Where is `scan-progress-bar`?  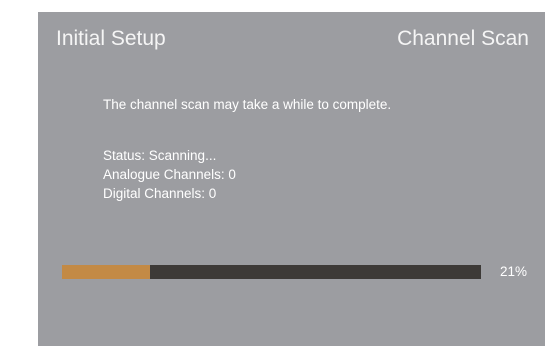
scan-progress-bar is located at coordinates (271, 272).